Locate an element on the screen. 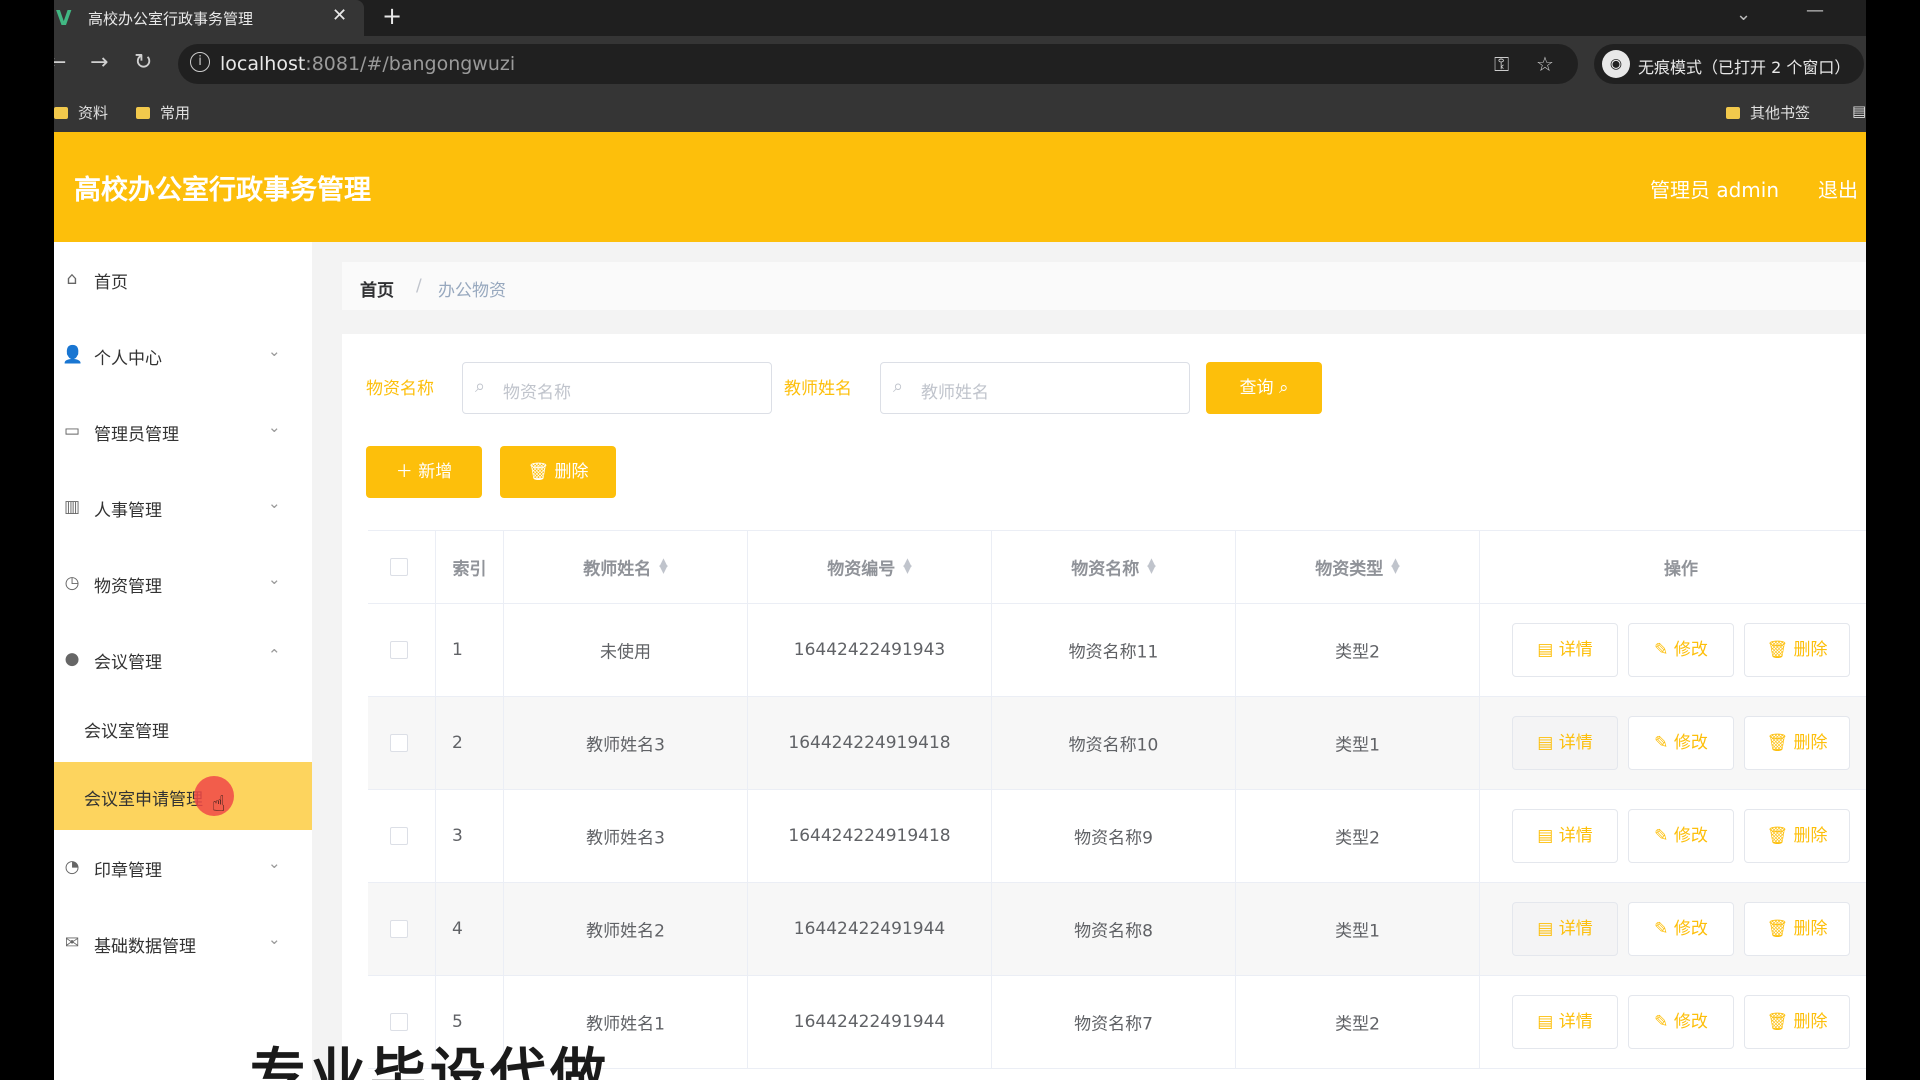 The height and width of the screenshot is (1080, 1920). sidebar-item-supplies: ◷ 物资管理 ⌄ is located at coordinates (183, 584).